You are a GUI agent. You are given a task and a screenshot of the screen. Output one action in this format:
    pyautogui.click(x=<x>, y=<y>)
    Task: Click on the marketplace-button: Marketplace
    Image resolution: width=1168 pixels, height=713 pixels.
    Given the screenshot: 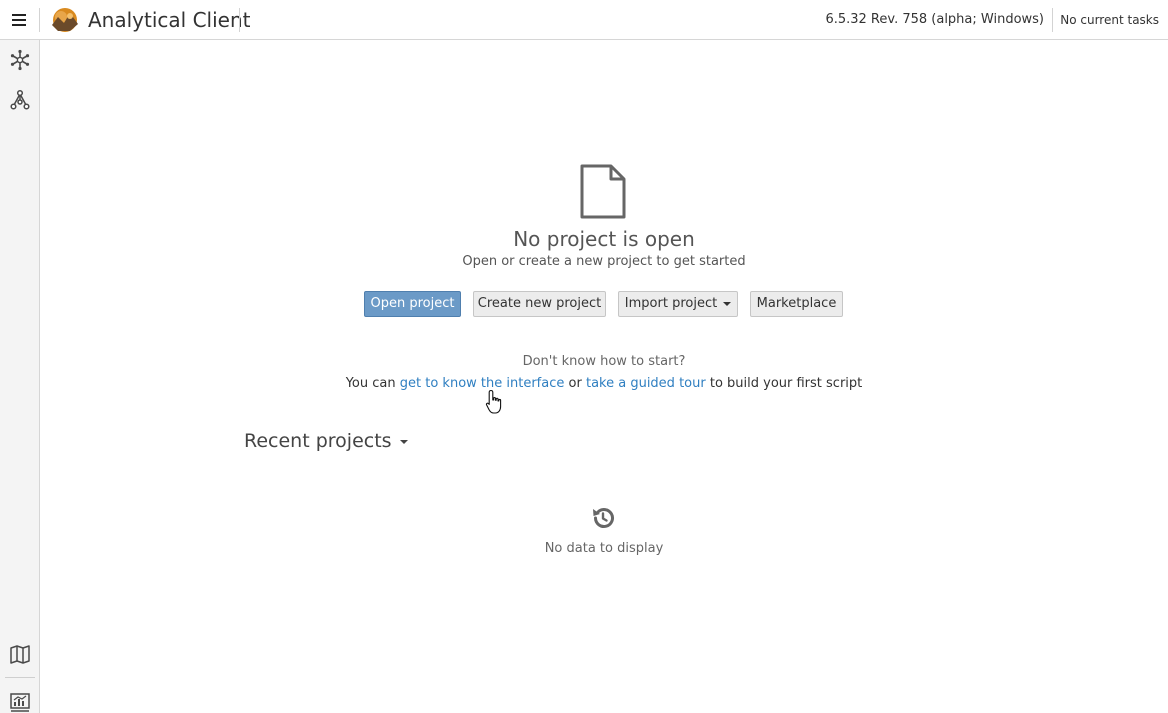 What is the action you would take?
    pyautogui.click(x=796, y=304)
    